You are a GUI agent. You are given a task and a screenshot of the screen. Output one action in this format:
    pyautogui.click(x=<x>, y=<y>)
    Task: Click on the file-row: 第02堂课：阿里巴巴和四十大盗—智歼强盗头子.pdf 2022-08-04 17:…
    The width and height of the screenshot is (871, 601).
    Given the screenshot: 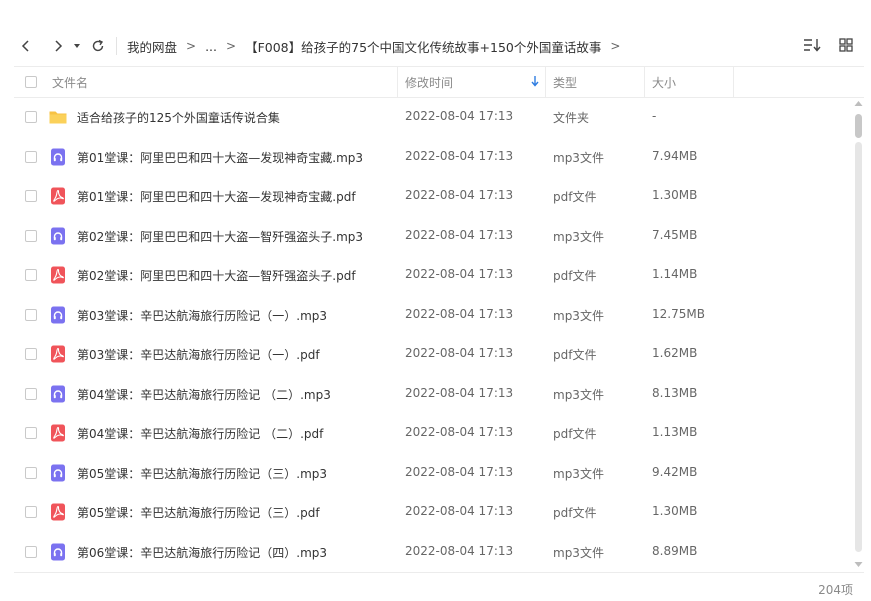 What is the action you would take?
    pyautogui.click(x=434, y=275)
    